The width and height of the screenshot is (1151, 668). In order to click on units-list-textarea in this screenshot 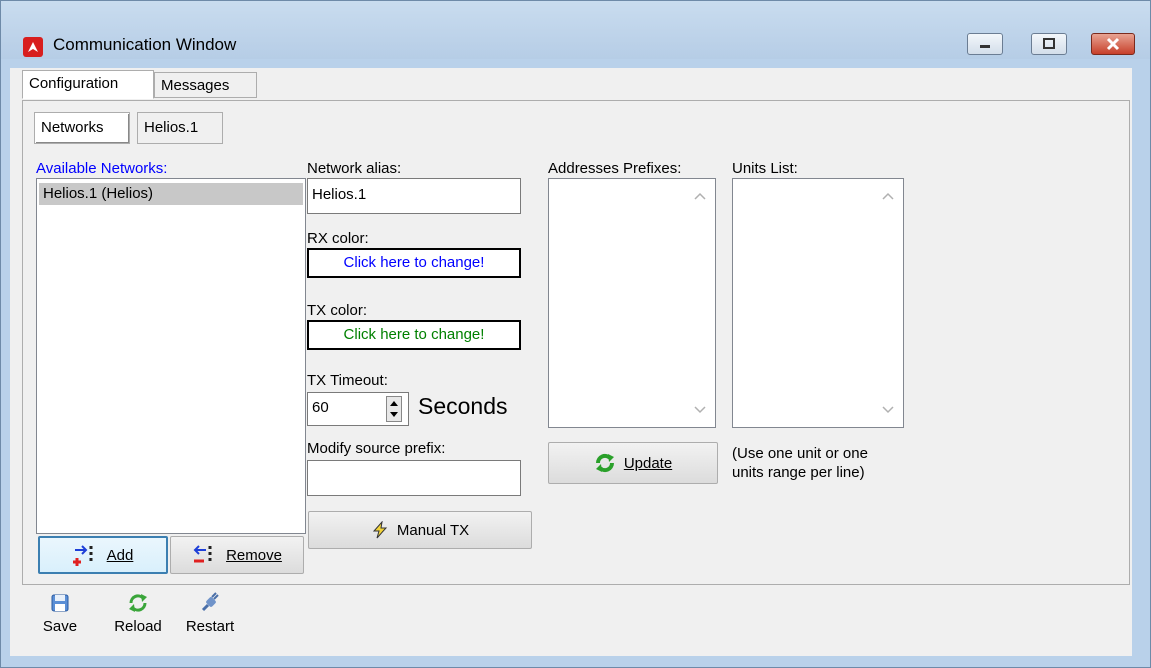, I will do `click(818, 303)`.